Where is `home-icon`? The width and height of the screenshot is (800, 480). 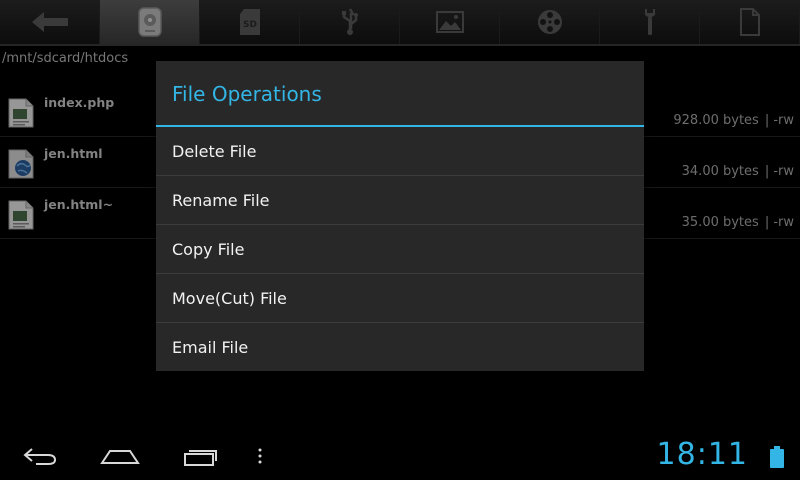
home-icon is located at coordinates (120, 457).